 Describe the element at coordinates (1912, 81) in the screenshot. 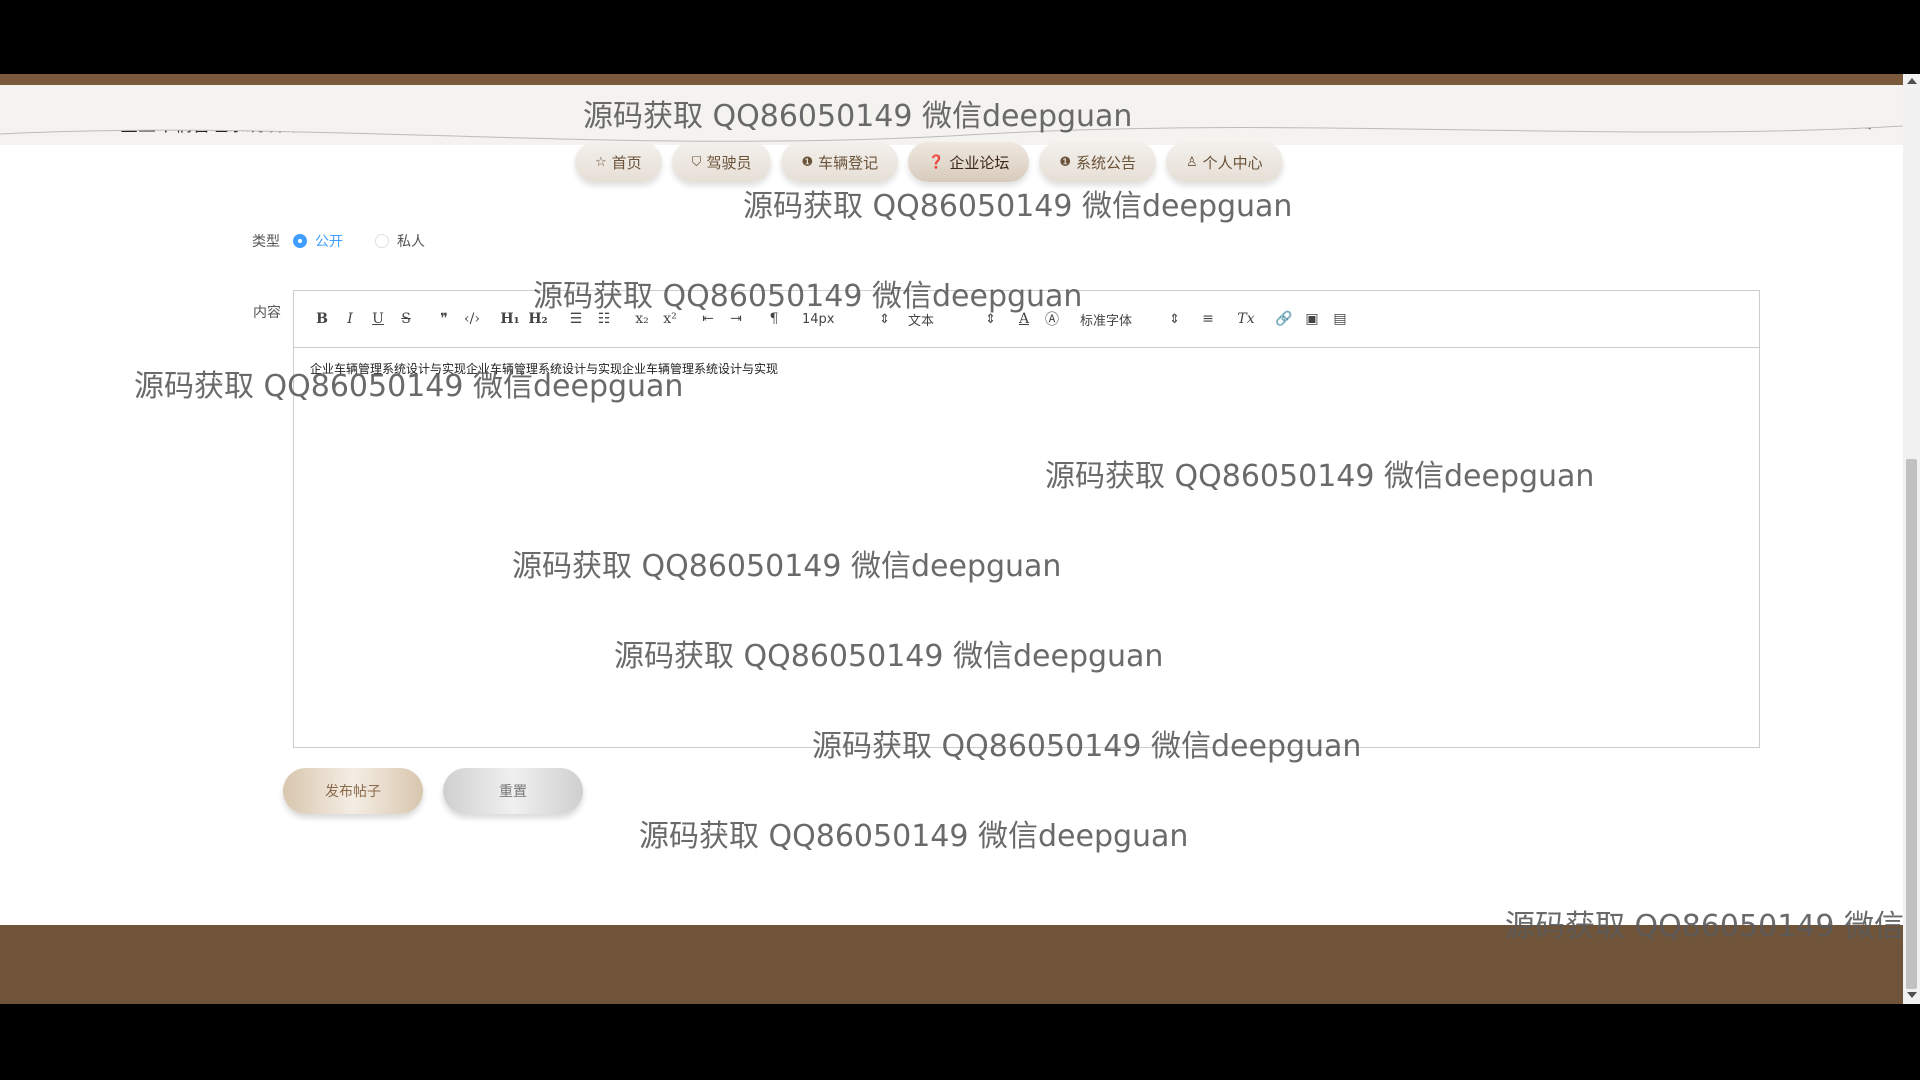

I see `scroll-up-icon` at that location.